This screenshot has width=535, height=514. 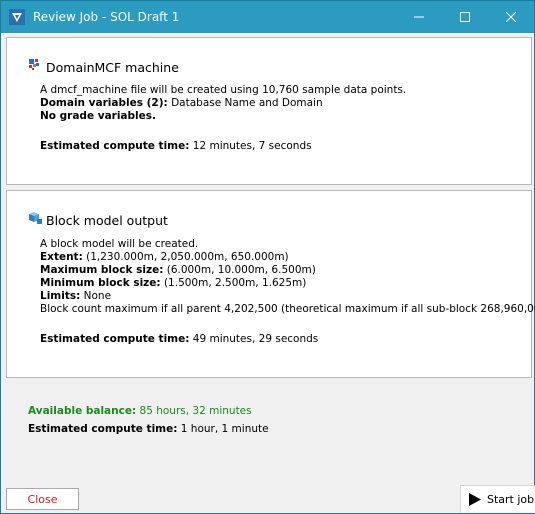 What do you see at coordinates (511, 499) in the screenshot?
I see `start-job-label: Start job` at bounding box center [511, 499].